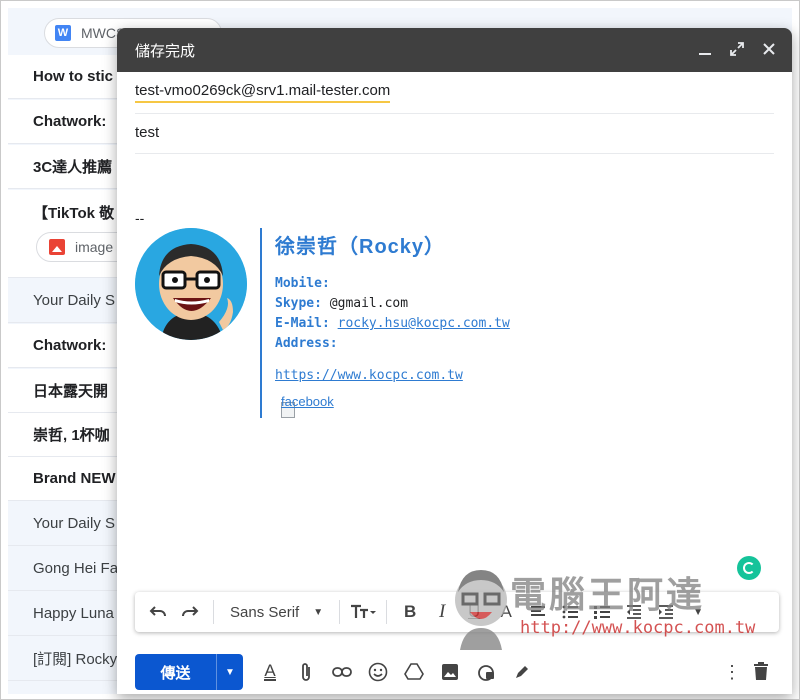 The height and width of the screenshot is (700, 800). Describe the element at coordinates (318, 612) in the screenshot. I see `chevron-down-icon: ▼` at that location.